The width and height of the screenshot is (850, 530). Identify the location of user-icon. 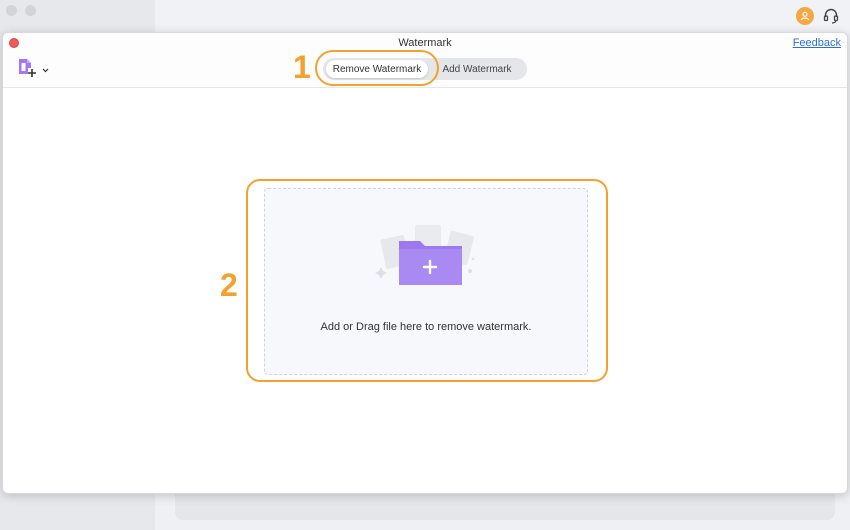
(805, 16).